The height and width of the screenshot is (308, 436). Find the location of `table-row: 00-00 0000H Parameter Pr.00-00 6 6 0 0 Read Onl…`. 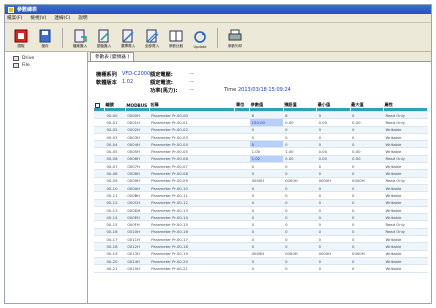

table-row: 00-00 0000H Parameter Pr.00-00 6 6 0 0 Read Onl… is located at coordinates (261, 115).